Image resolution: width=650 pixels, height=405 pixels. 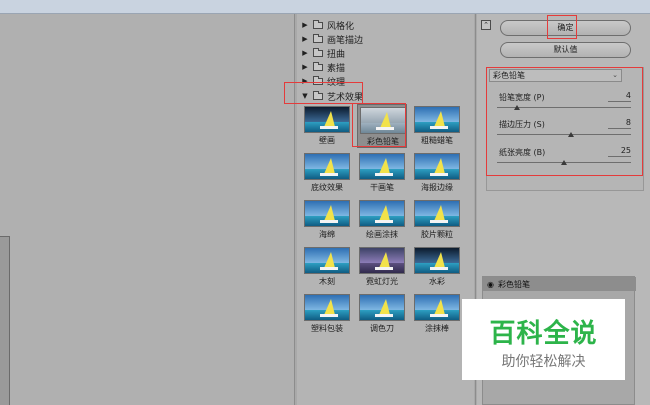 I want to click on filter-label: 调色刀, so click(x=382, y=328).